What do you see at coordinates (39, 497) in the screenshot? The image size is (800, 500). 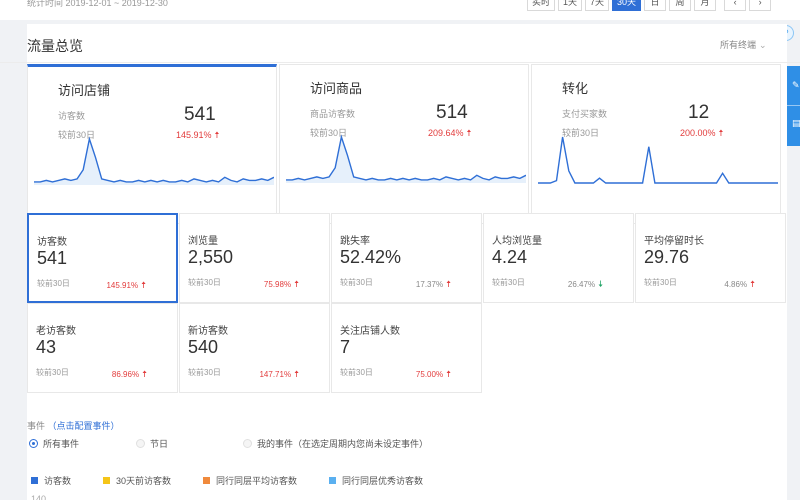 I see `chart-y-tick: 140` at bounding box center [39, 497].